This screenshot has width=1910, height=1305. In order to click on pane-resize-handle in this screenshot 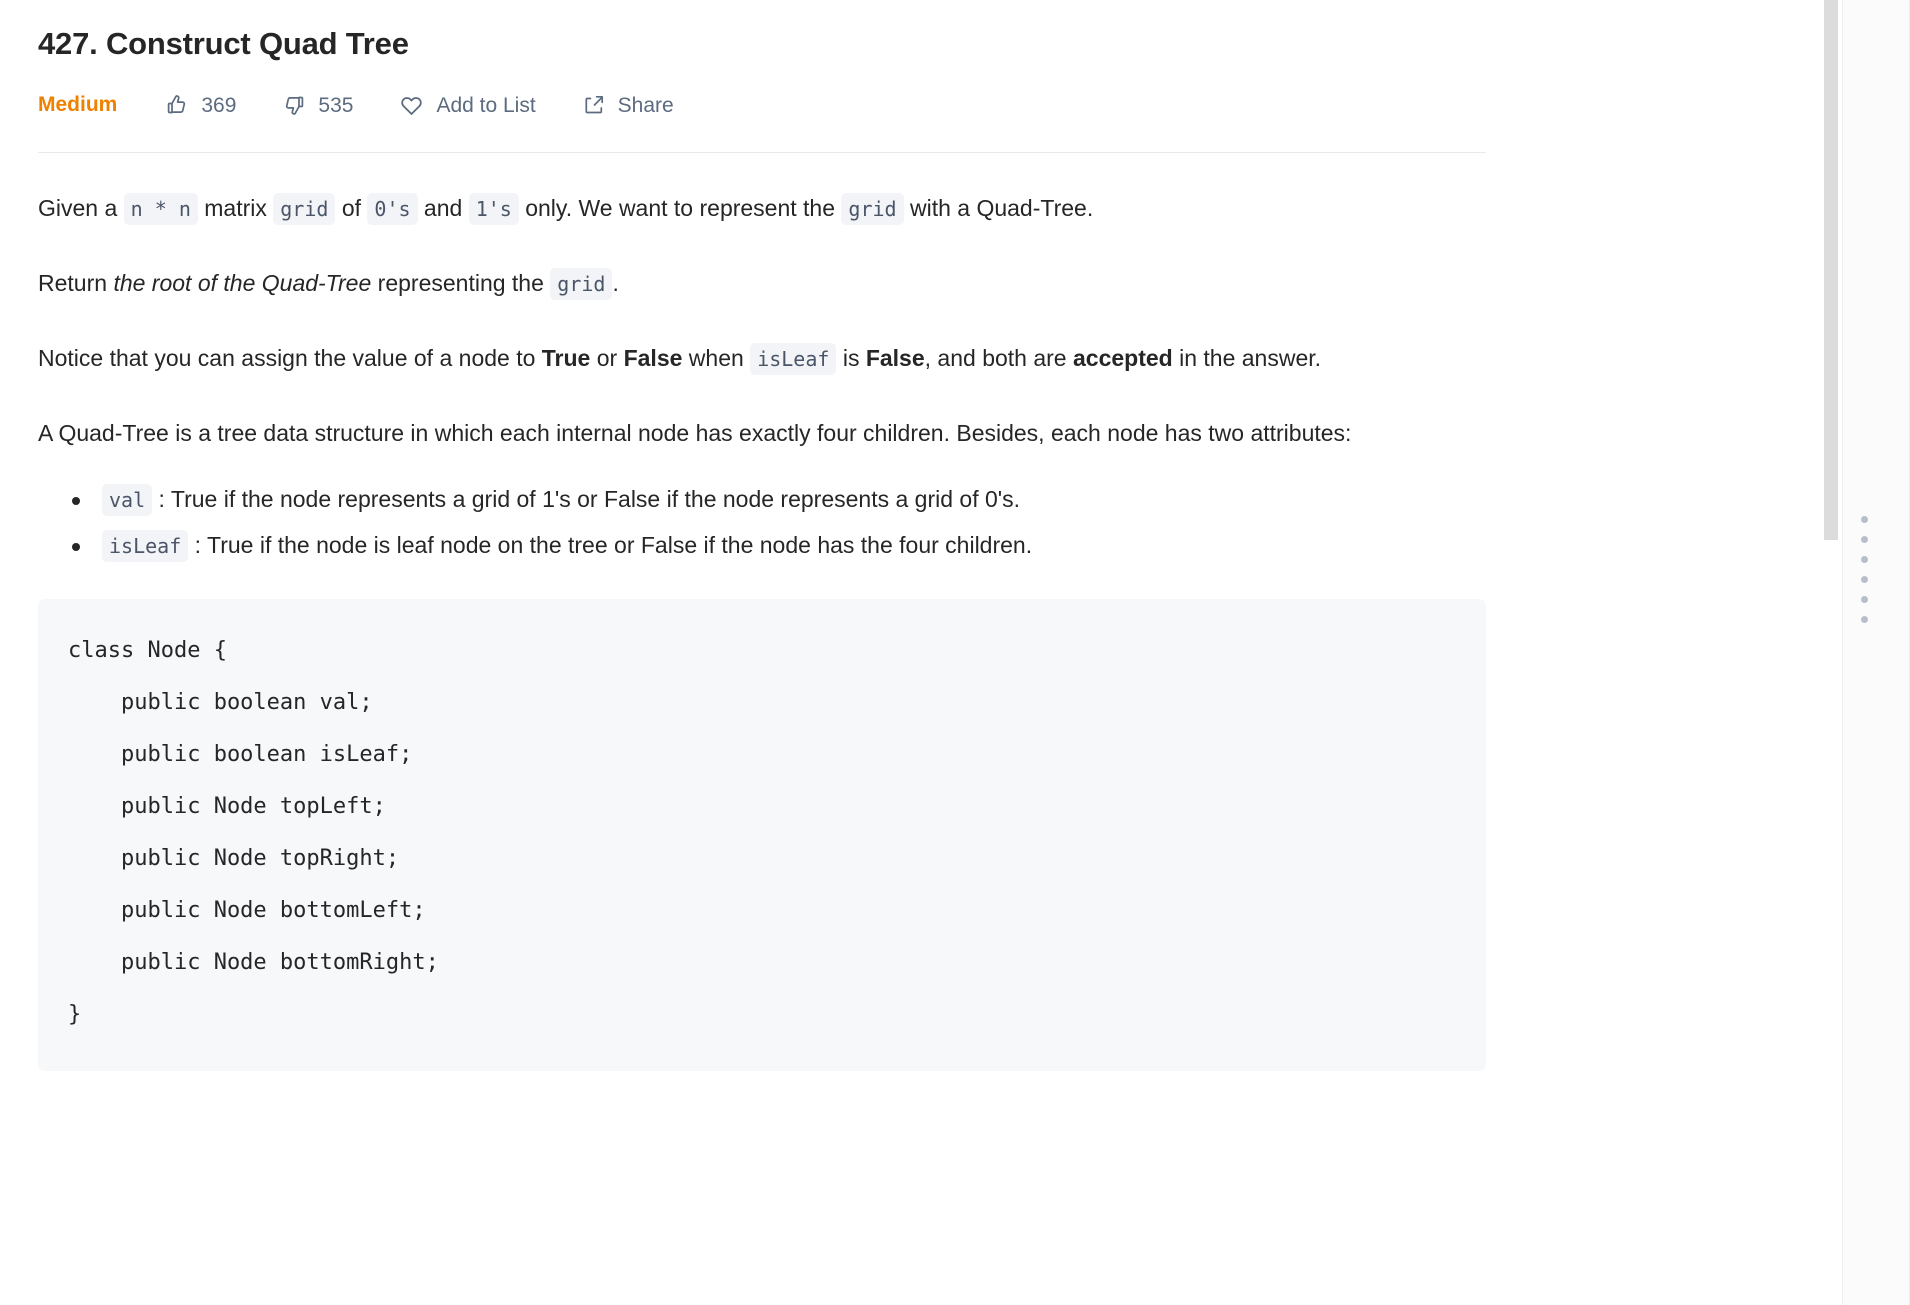, I will do `click(1876, 652)`.